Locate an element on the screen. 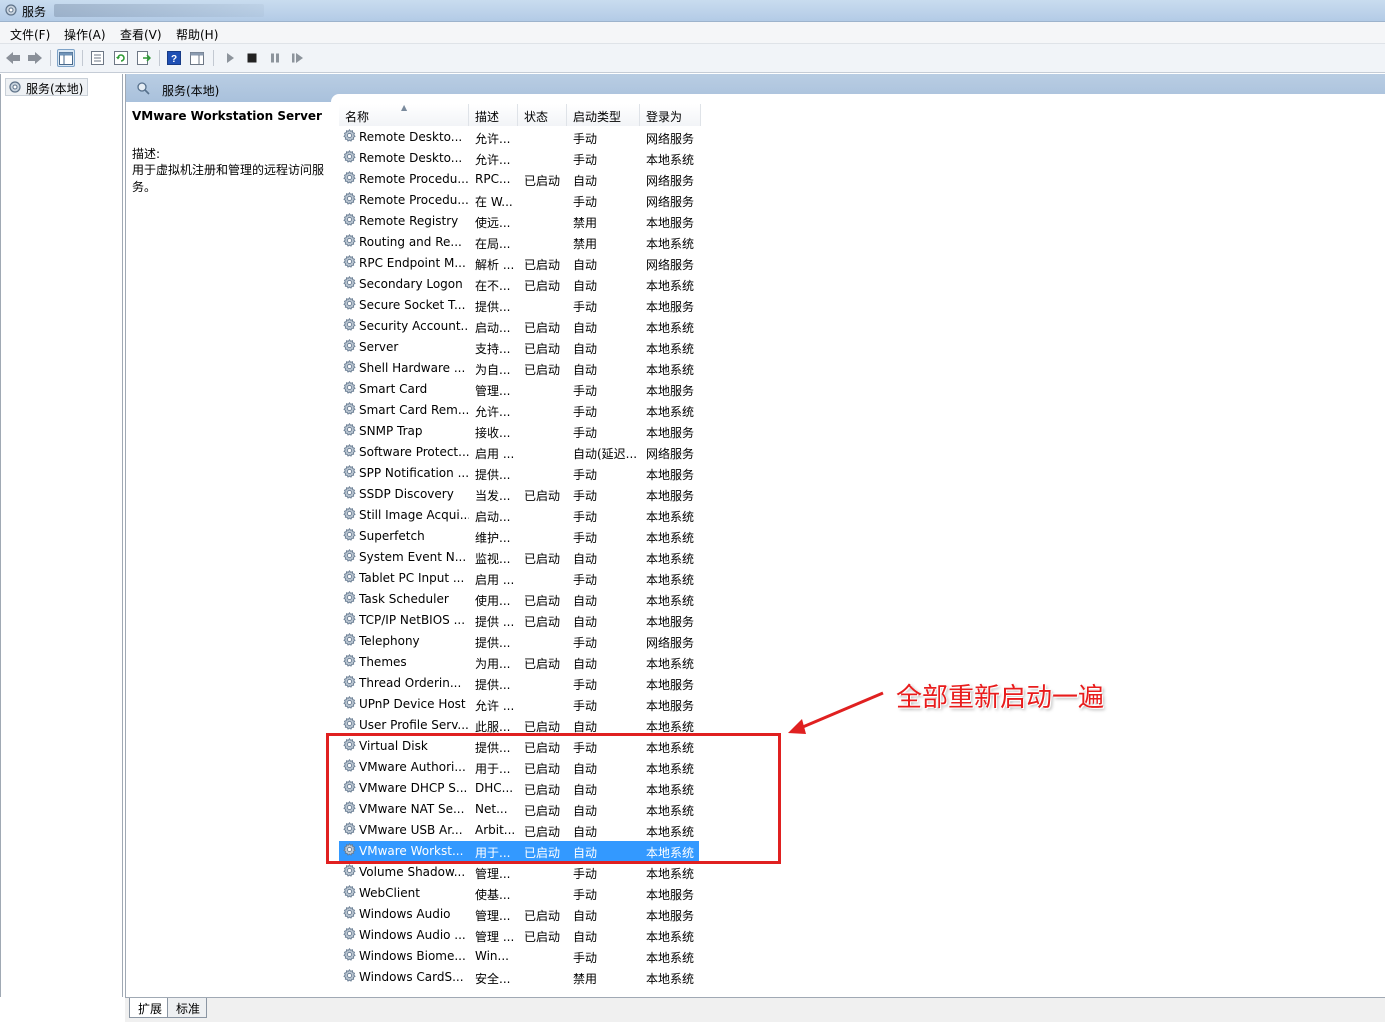 The width and height of the screenshot is (1385, 1022). properties-icon is located at coordinates (97, 58).